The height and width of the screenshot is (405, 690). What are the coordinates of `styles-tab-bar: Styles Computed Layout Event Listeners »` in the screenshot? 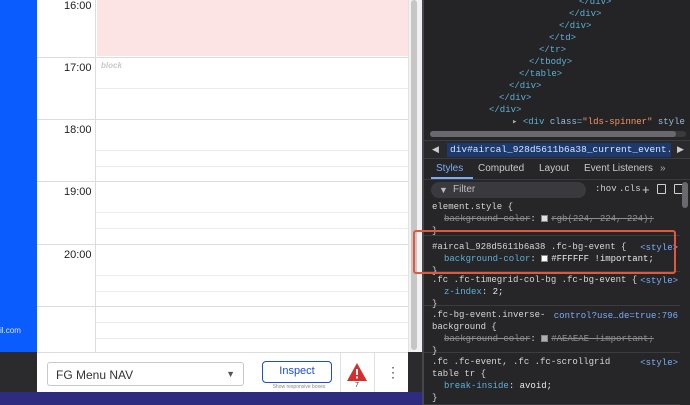 It's located at (557, 170).